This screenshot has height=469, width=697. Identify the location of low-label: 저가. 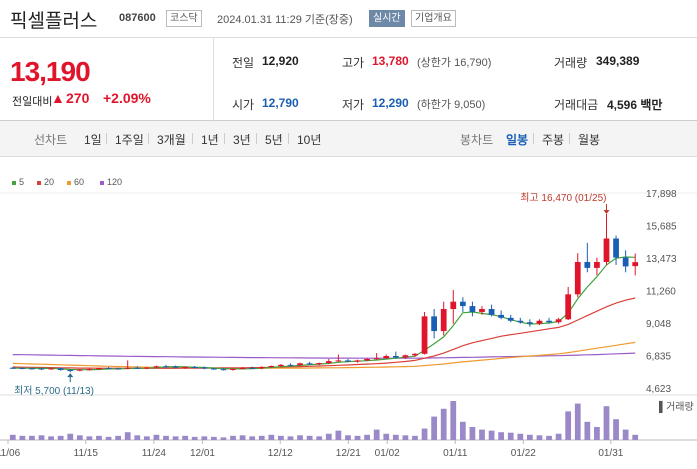
(353, 105).